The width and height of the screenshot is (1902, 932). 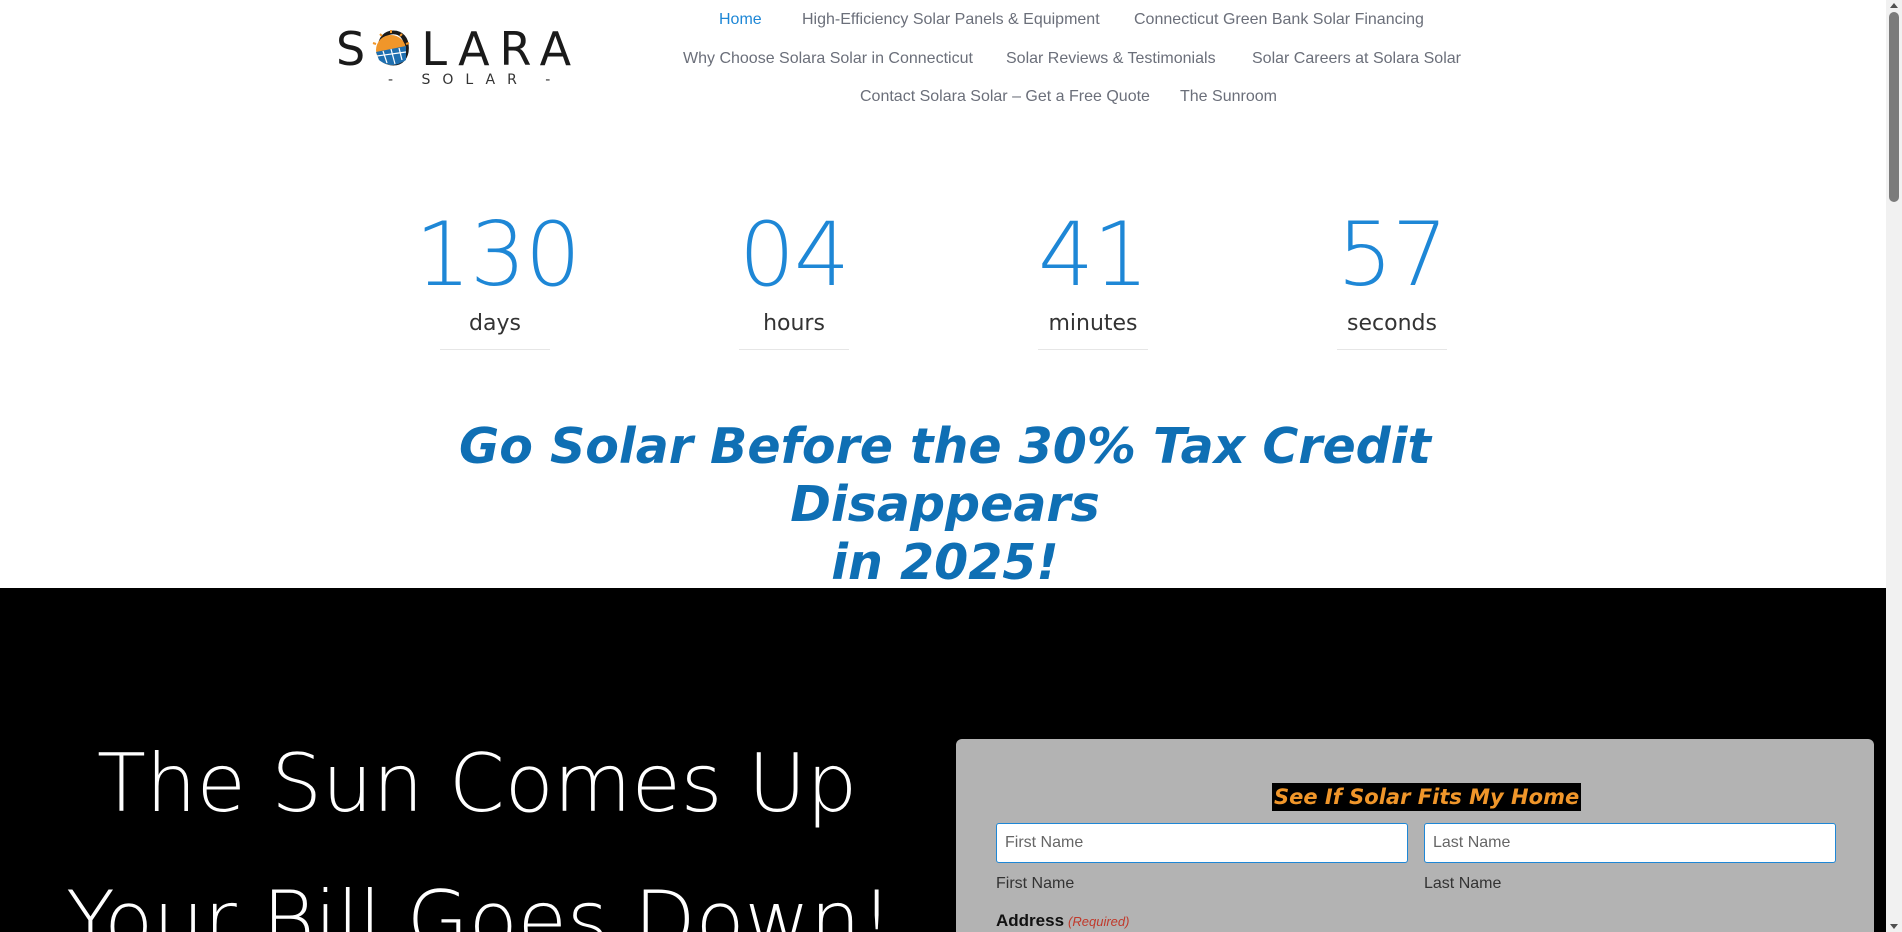 What do you see at coordinates (479, 903) in the screenshot?
I see `hero-line-2: Your Bill Goes Down!` at bounding box center [479, 903].